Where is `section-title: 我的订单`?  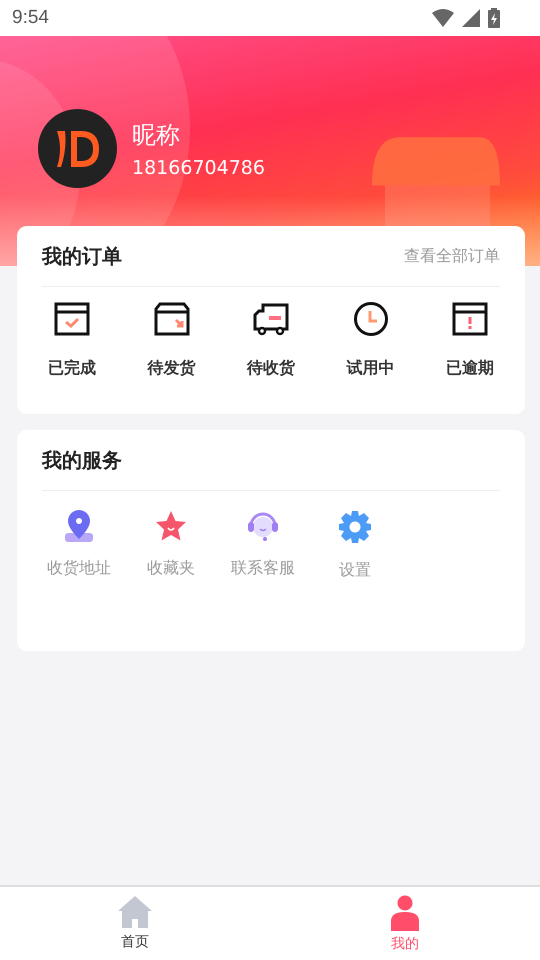
section-title: 我的订单 is located at coordinates (82, 256).